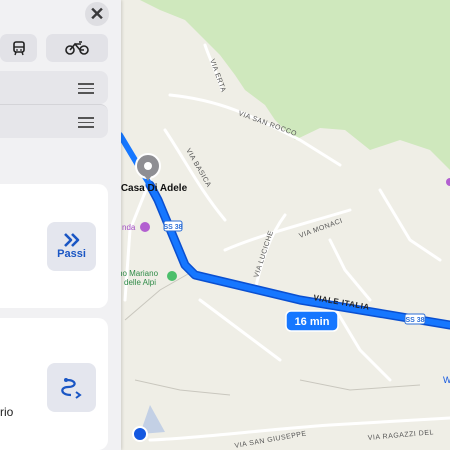 Image resolution: width=450 pixels, height=450 pixels. I want to click on ss38-shield-a: SS 38, so click(173, 226).